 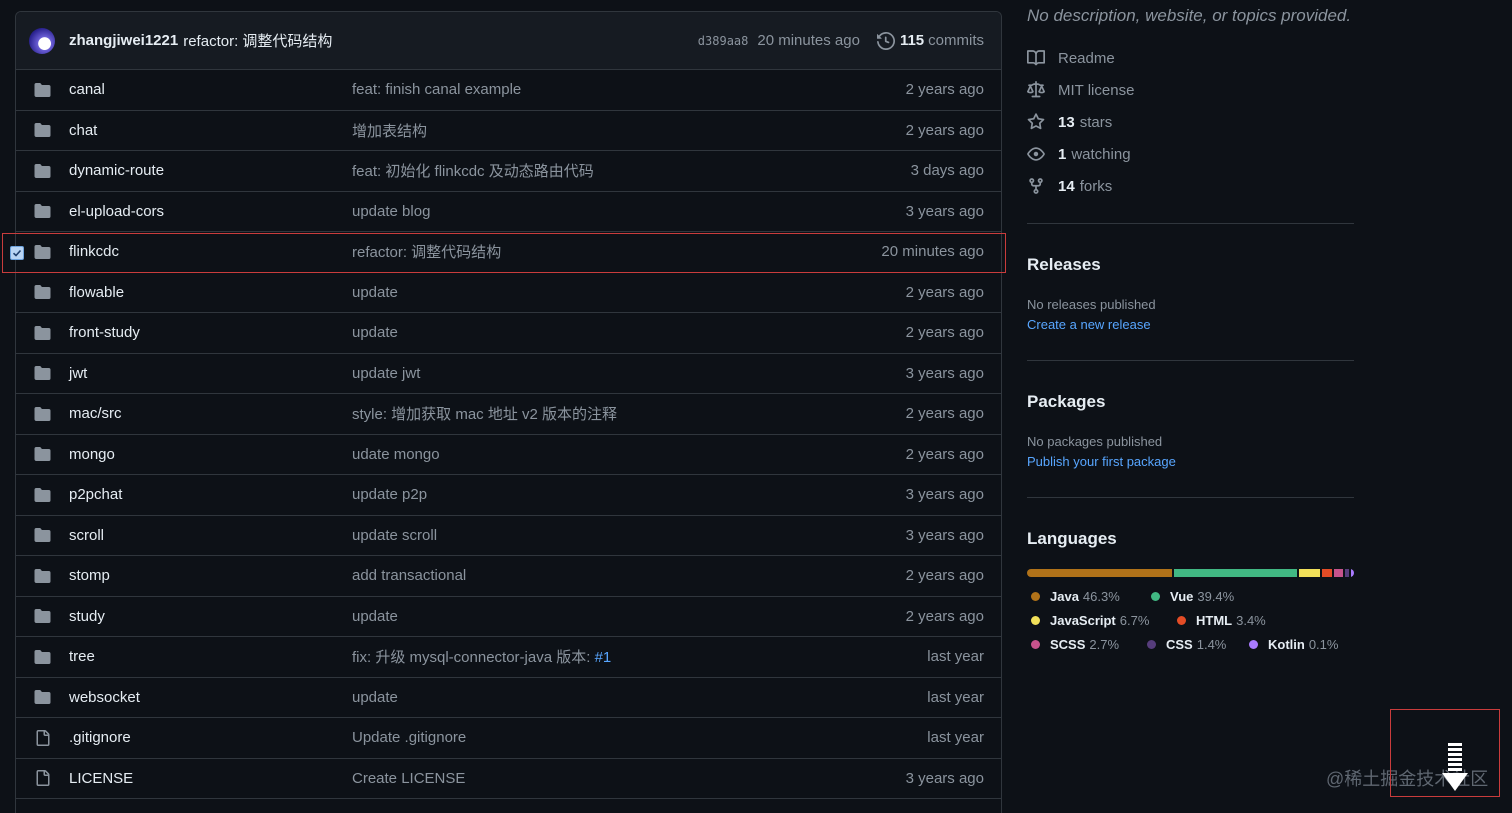 What do you see at coordinates (396, 454) in the screenshot?
I see `commit-message-link: udate mongo` at bounding box center [396, 454].